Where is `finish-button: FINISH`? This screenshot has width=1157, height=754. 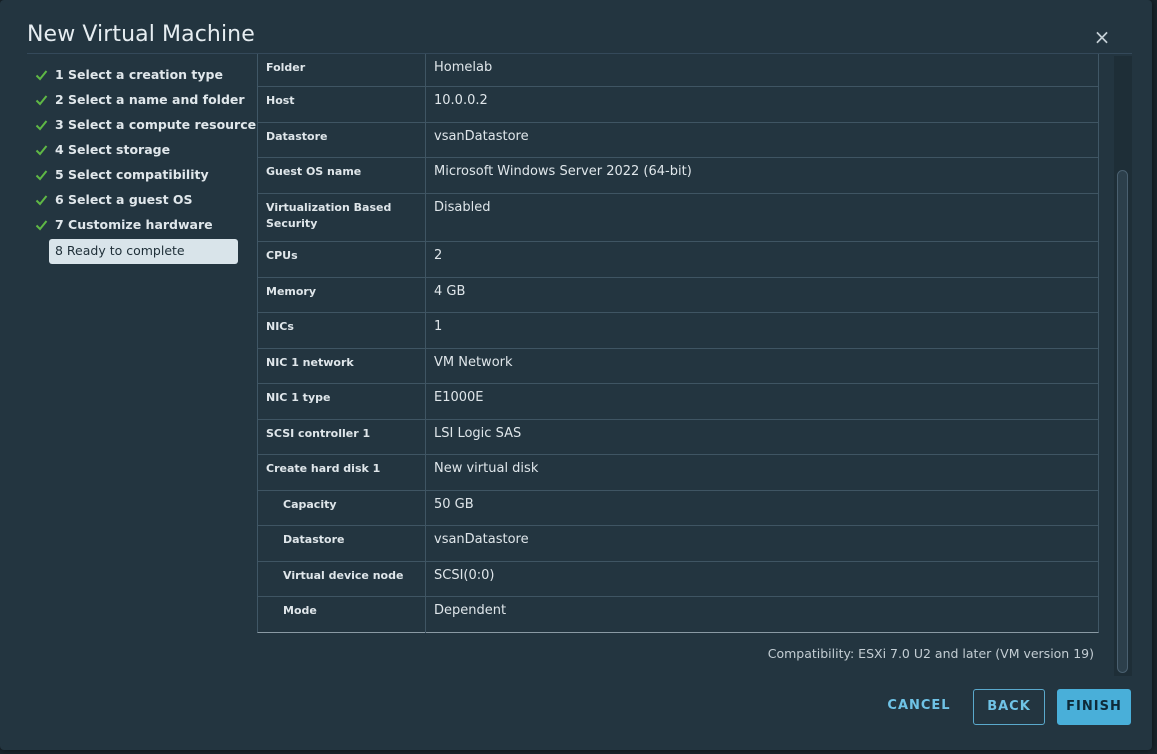
finish-button: FINISH is located at coordinates (1094, 707).